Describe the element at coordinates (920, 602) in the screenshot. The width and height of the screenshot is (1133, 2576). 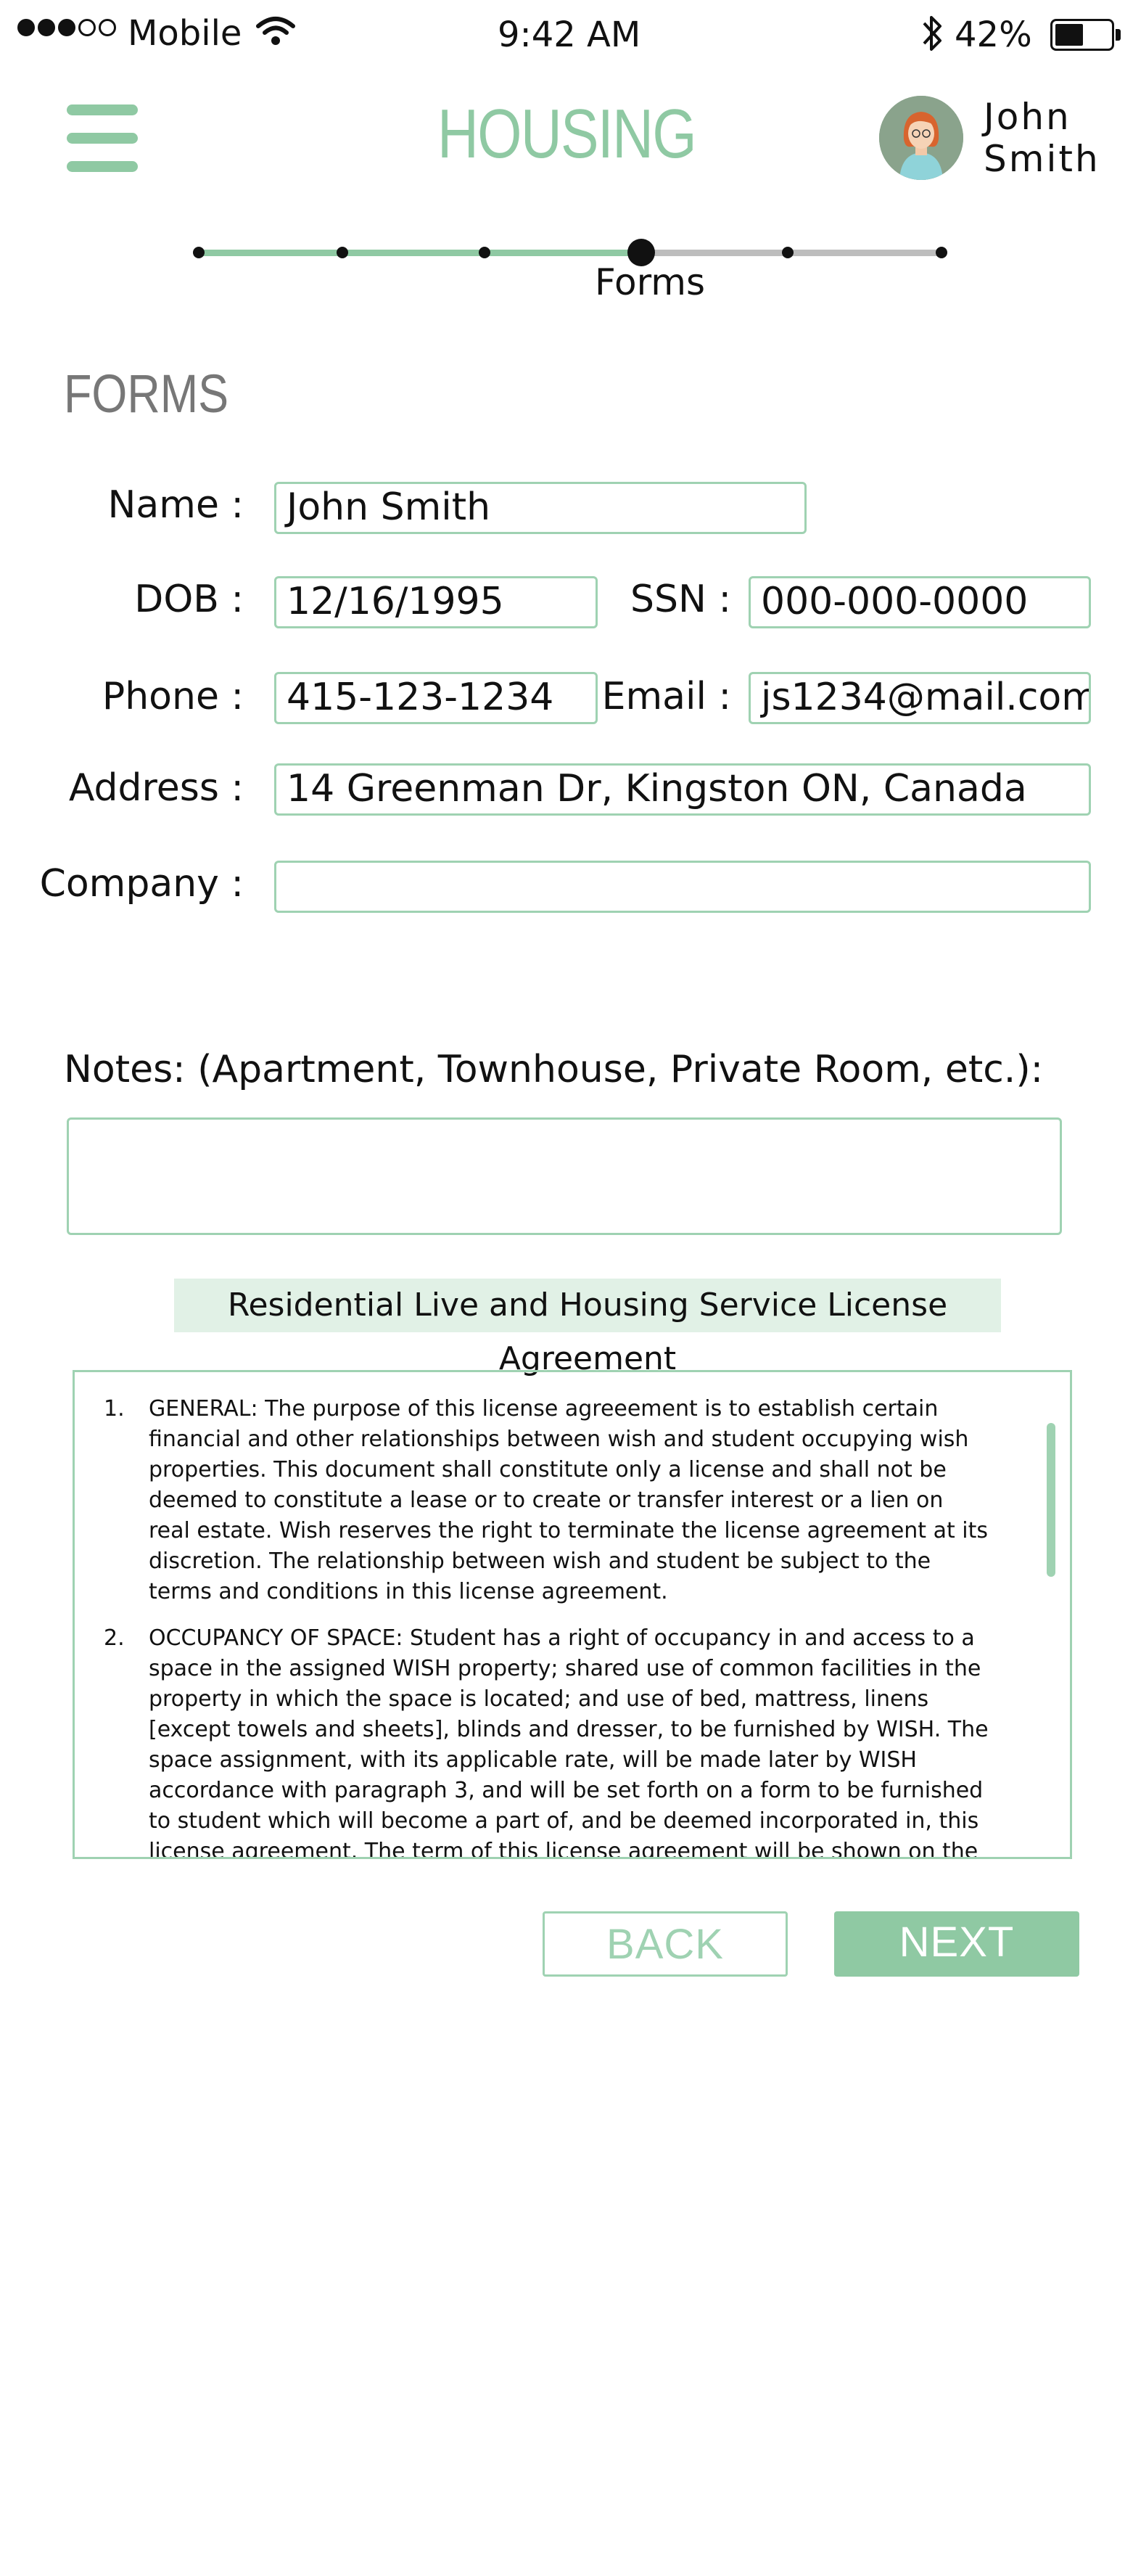
I see `ssn-field: 000-000-0000` at that location.